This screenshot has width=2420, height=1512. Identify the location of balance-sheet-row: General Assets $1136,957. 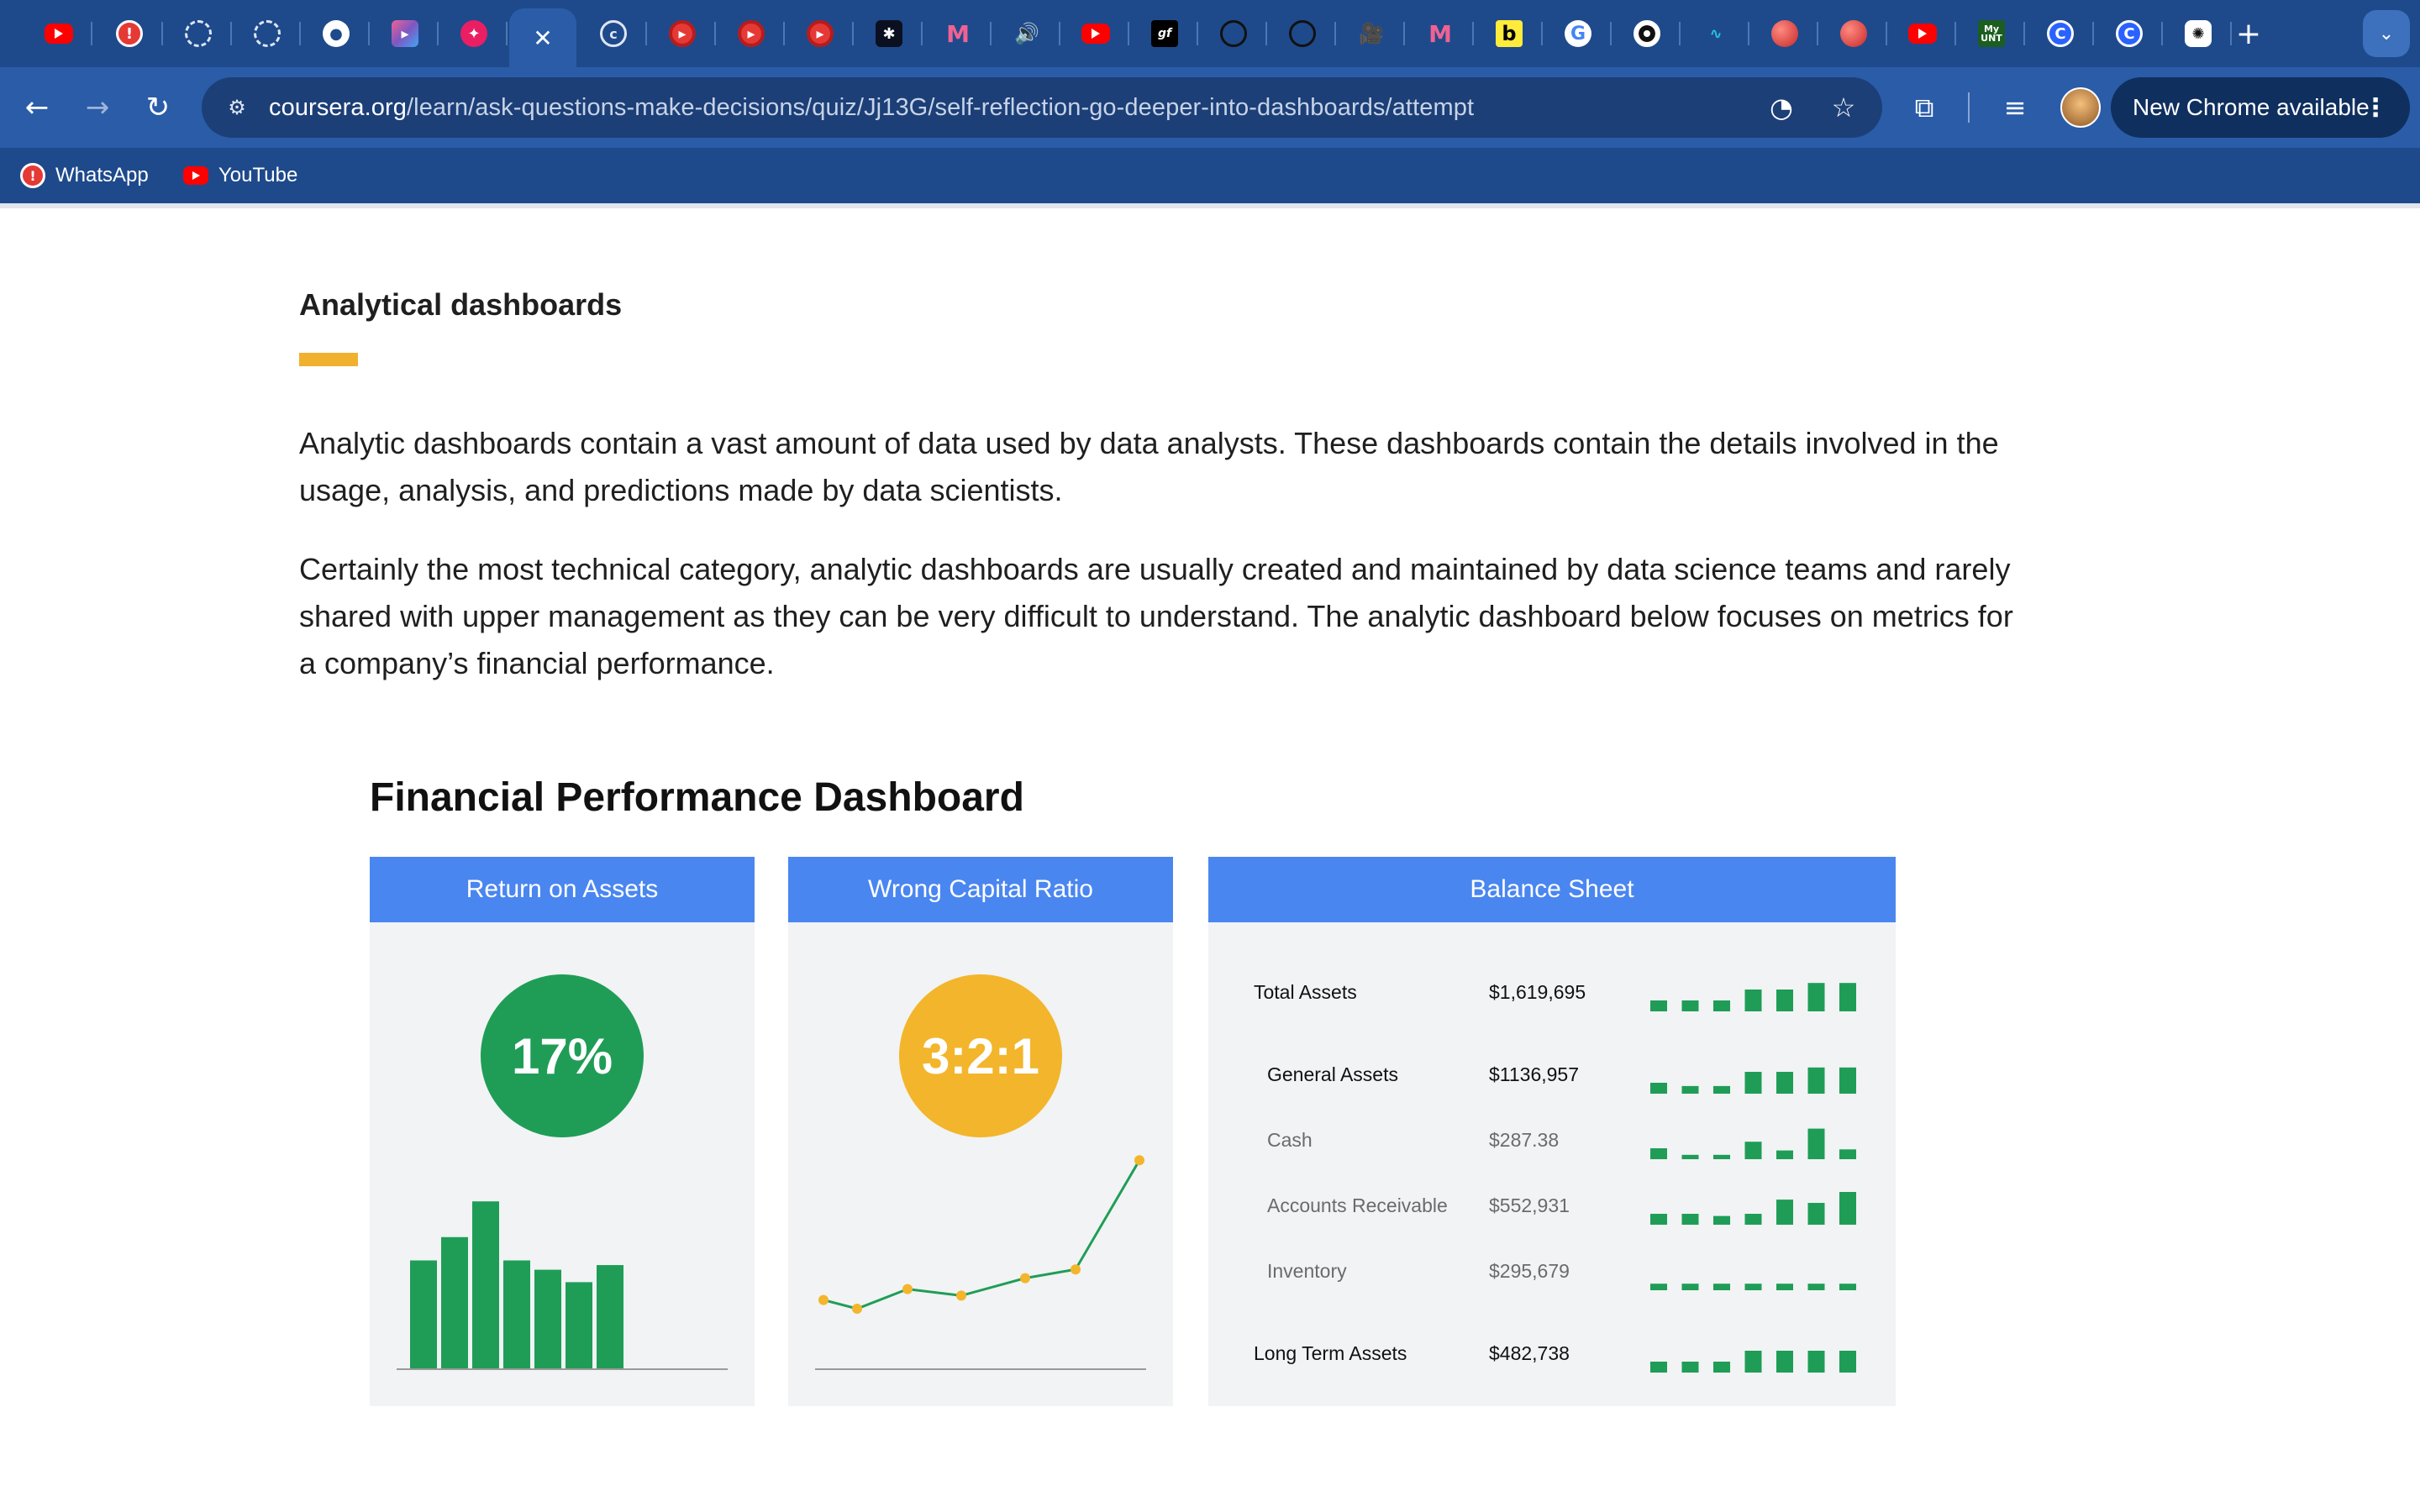
(1552, 1080).